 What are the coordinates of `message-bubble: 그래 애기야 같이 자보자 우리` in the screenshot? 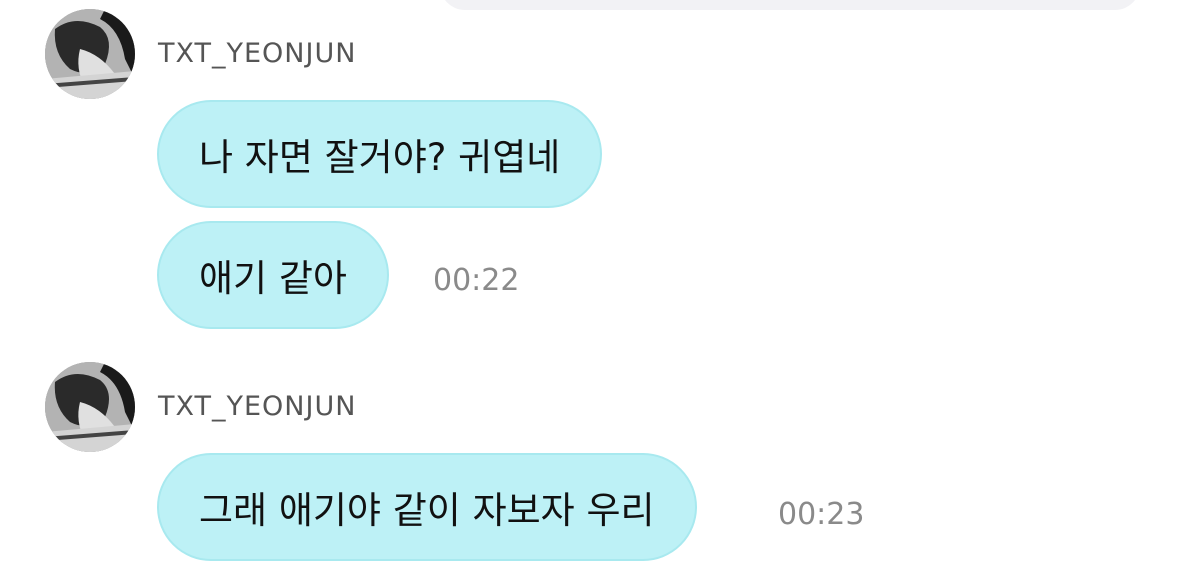 It's located at (427, 507).